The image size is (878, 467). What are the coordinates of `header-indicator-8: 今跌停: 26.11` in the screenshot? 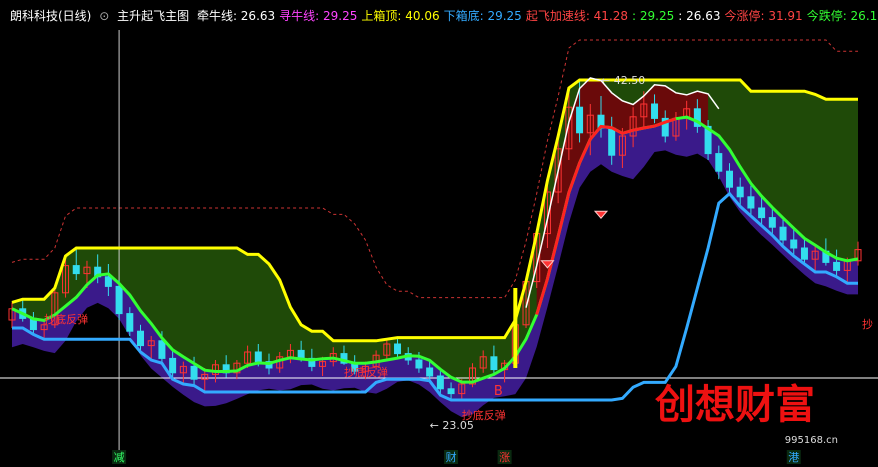 It's located at (842, 16).